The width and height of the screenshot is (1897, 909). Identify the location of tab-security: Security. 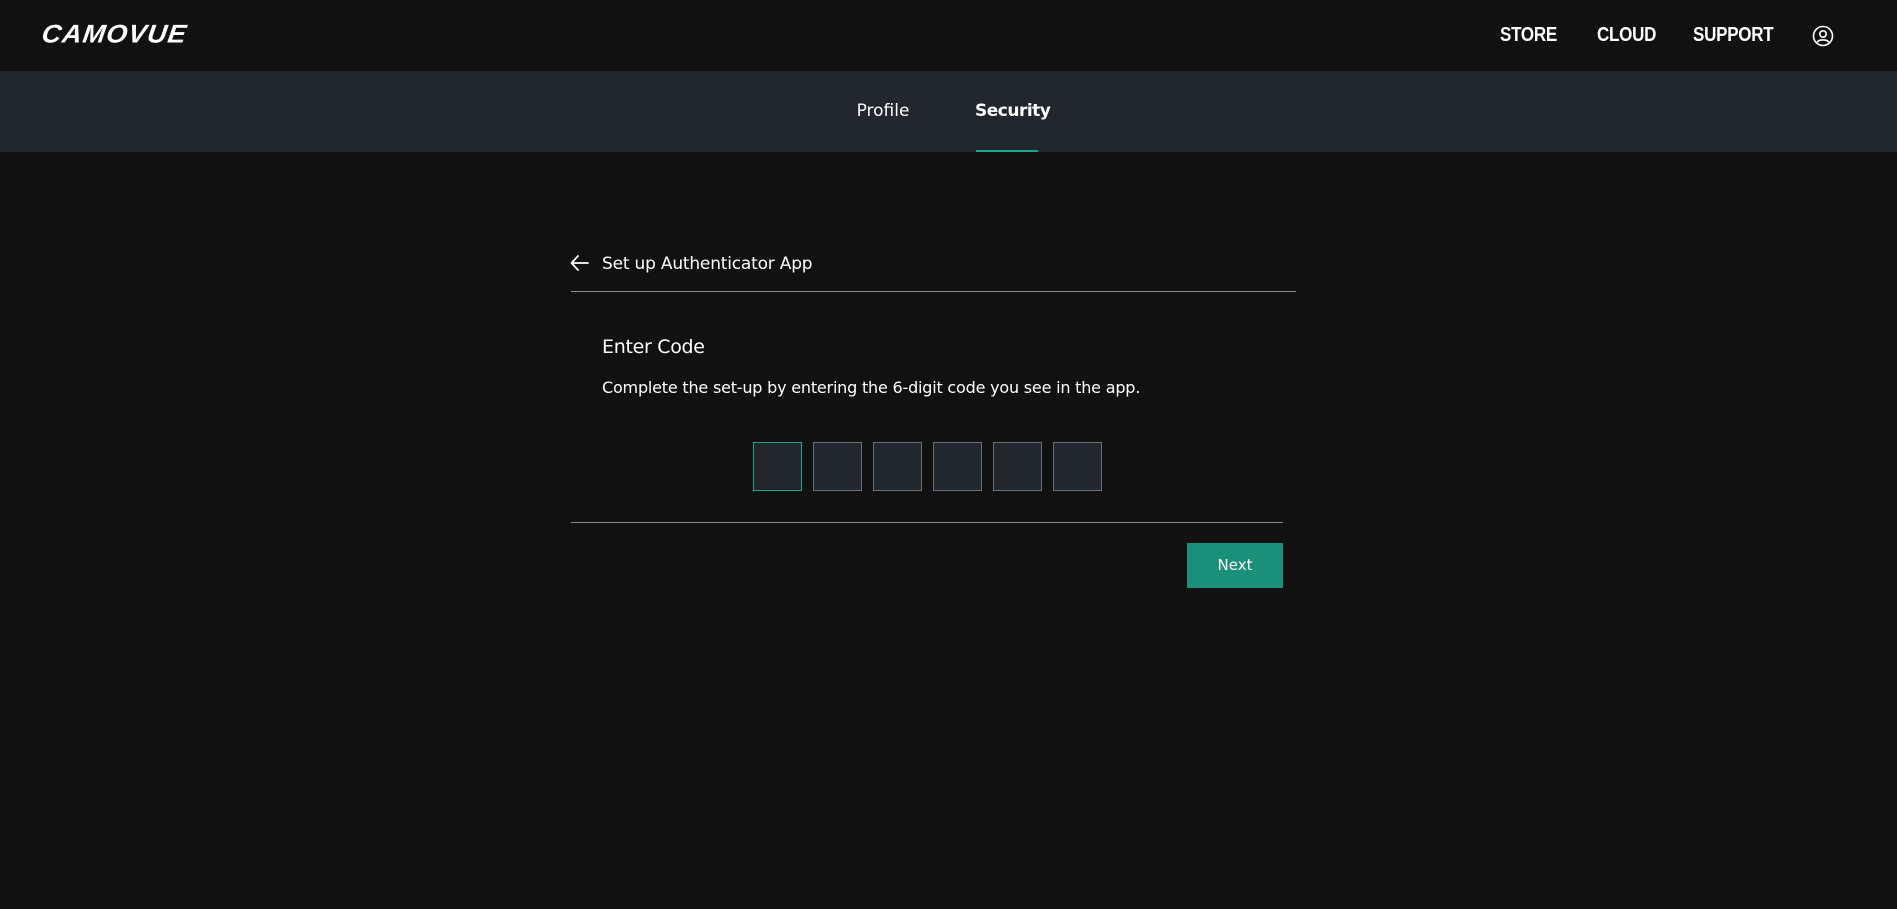
(1013, 111).